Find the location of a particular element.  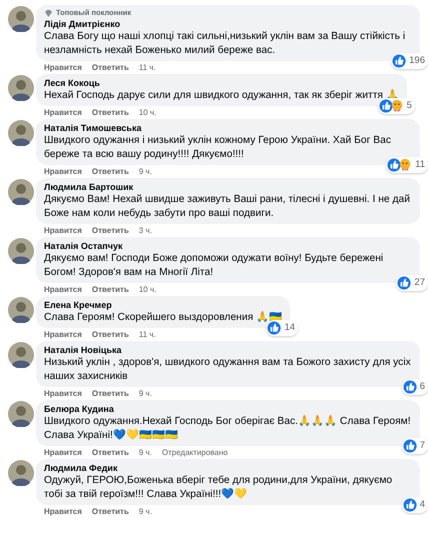

edited-label: Отредактировано is located at coordinates (195, 453).